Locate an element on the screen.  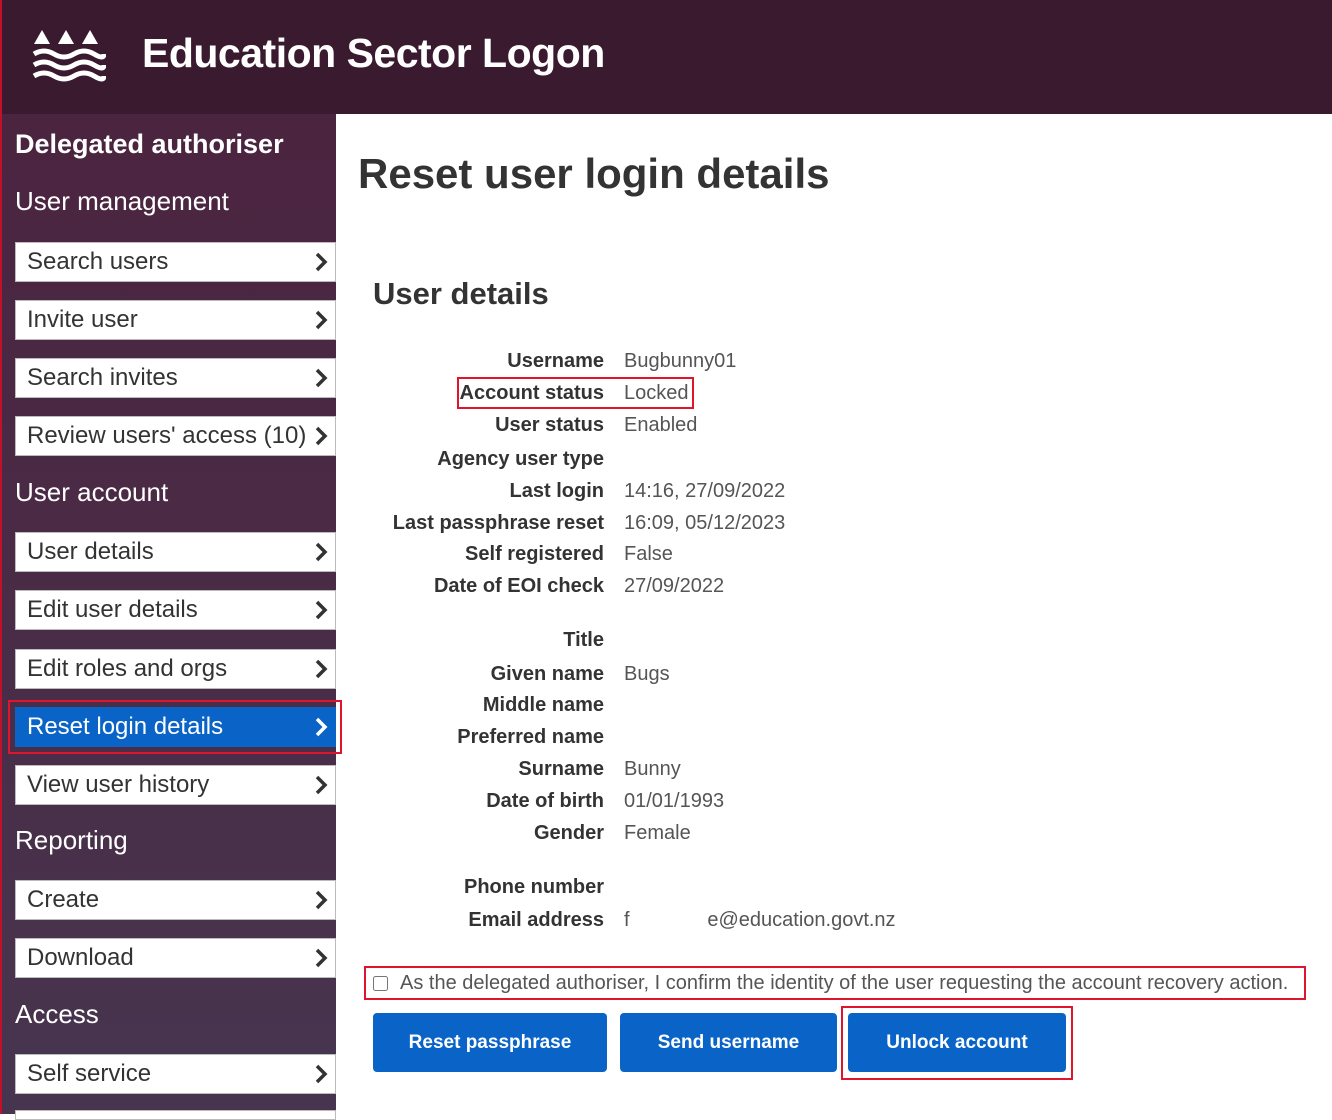
detail-row-agency-user-type: Agency user type is located at coordinates (690, 462).